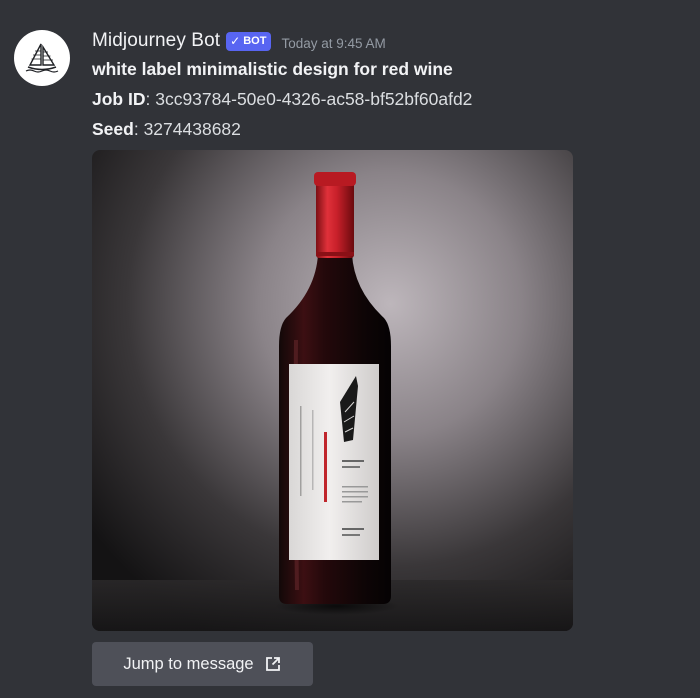  I want to click on seed-label: Seed, so click(113, 129).